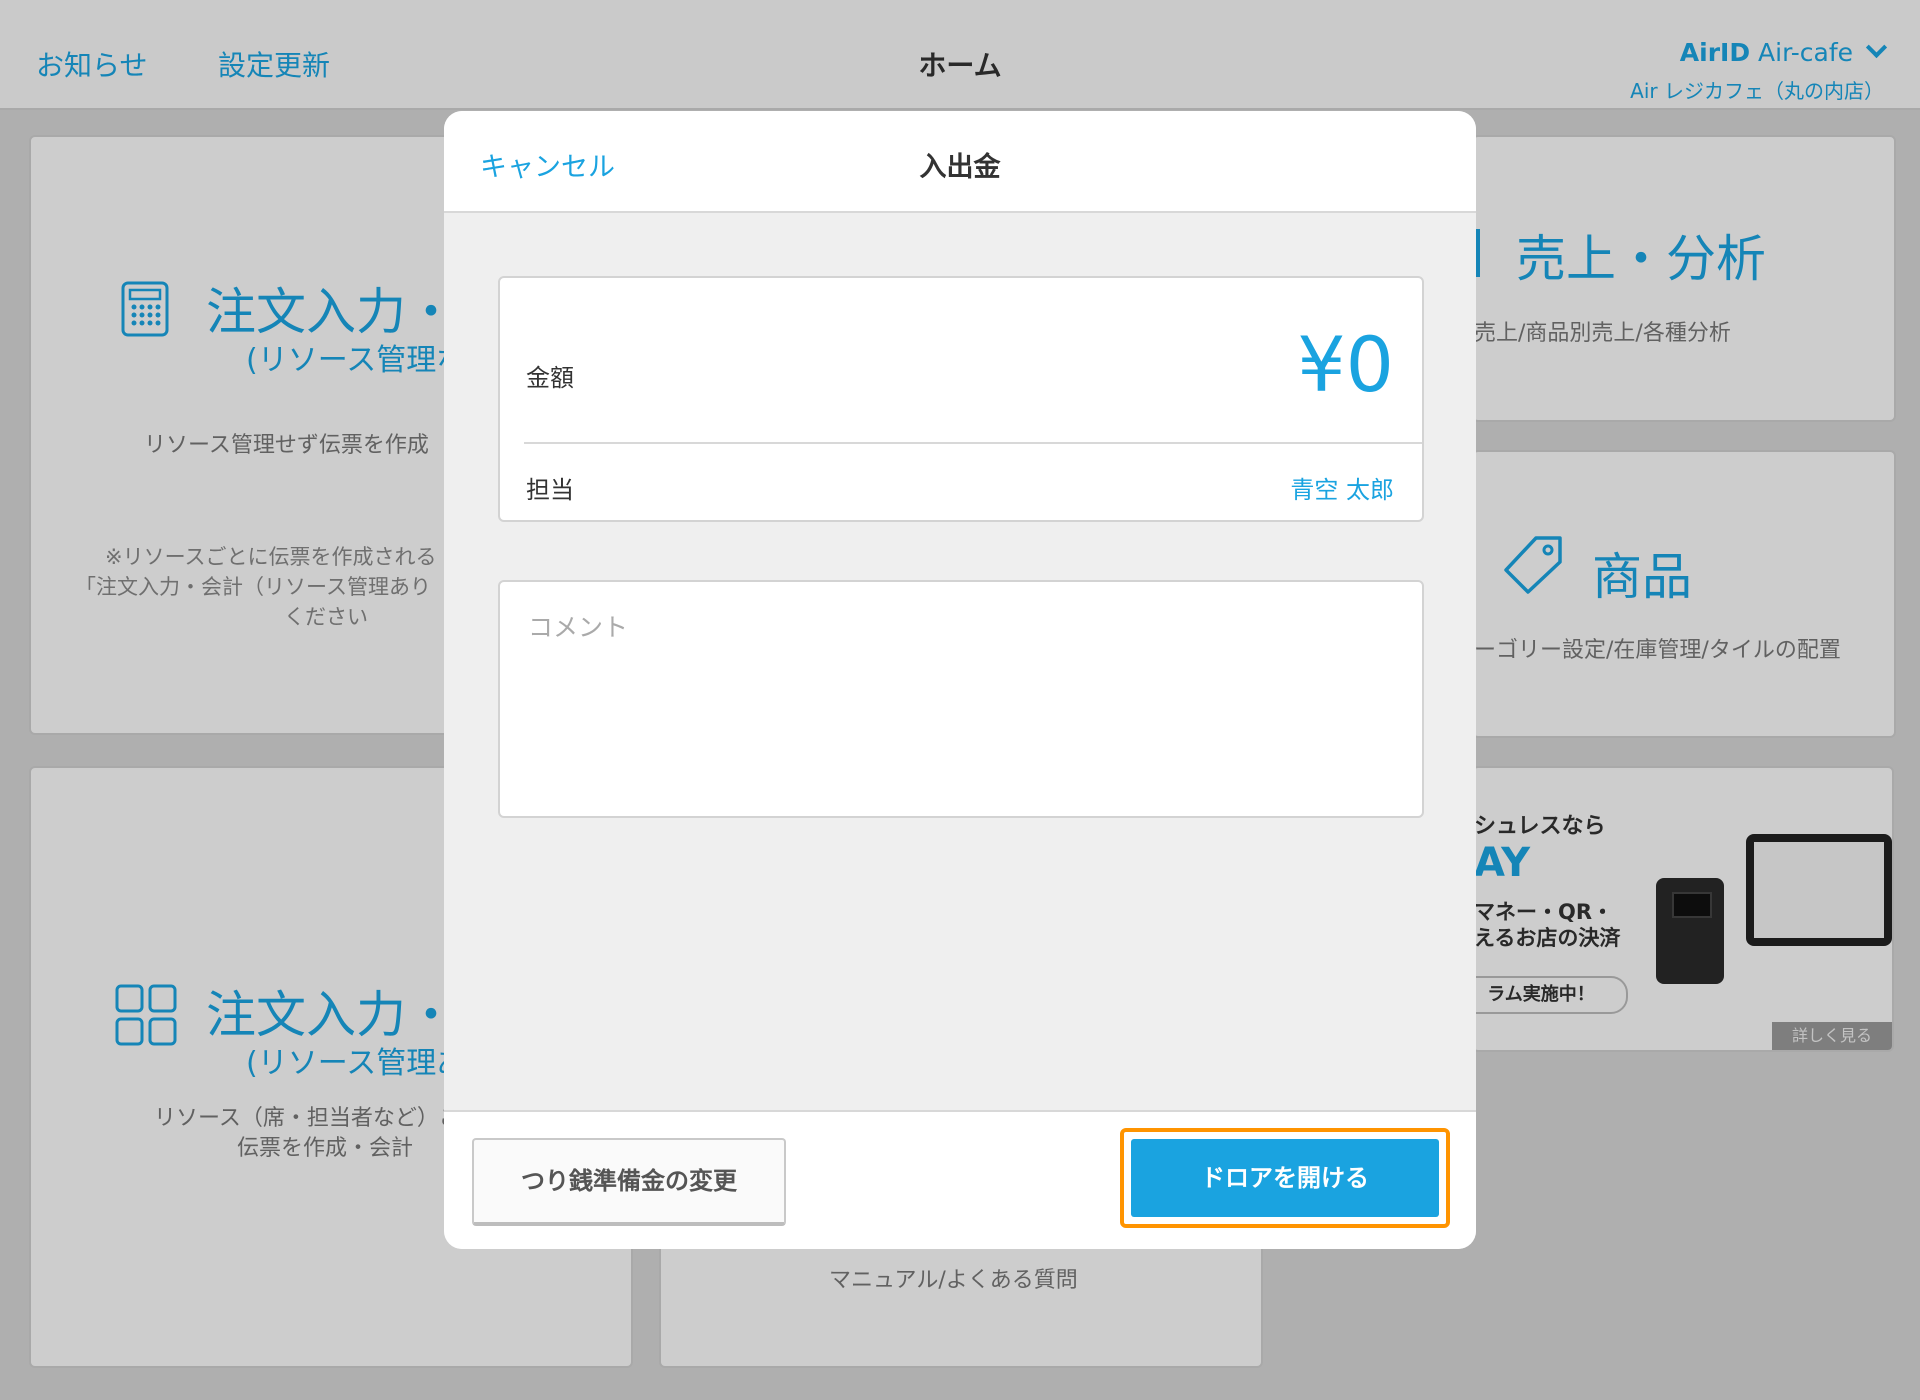 The height and width of the screenshot is (1400, 1920). Describe the element at coordinates (1345, 364) in the screenshot. I see `amount-input: ¥0` at that location.